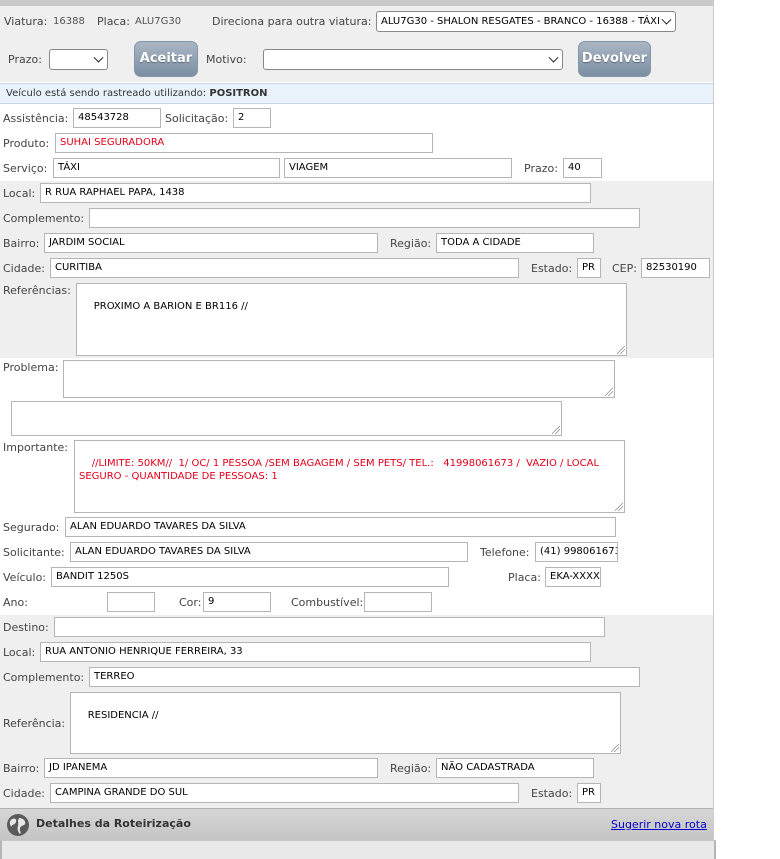  I want to click on dest-complemento-label: Complemento:, so click(44, 677).